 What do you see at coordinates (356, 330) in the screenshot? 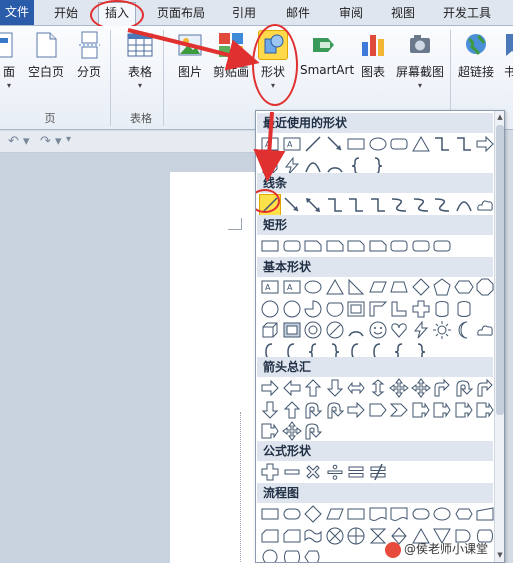
I see `shape-arc-icon` at bounding box center [356, 330].